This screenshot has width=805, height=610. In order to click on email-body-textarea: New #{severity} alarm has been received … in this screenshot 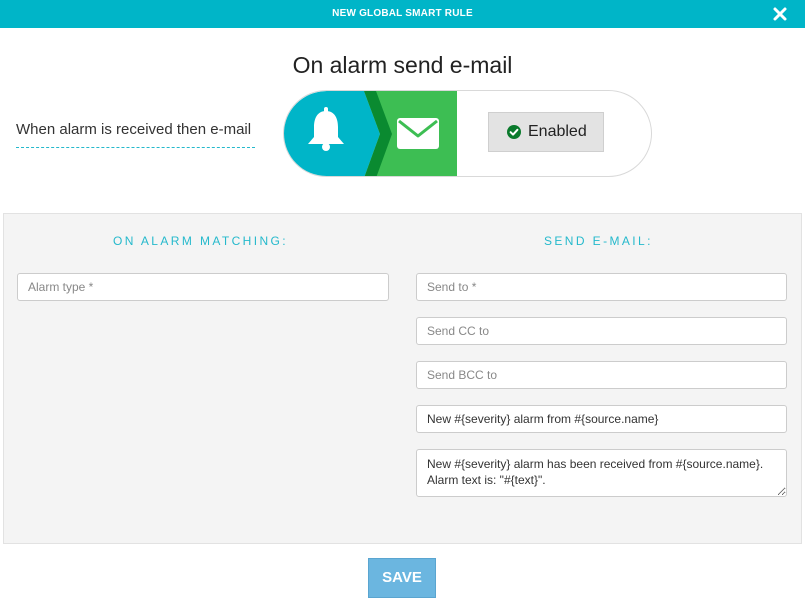, I will do `click(601, 473)`.